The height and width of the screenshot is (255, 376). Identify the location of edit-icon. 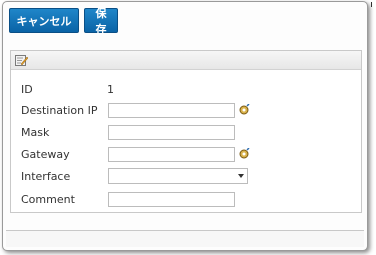
(21, 60).